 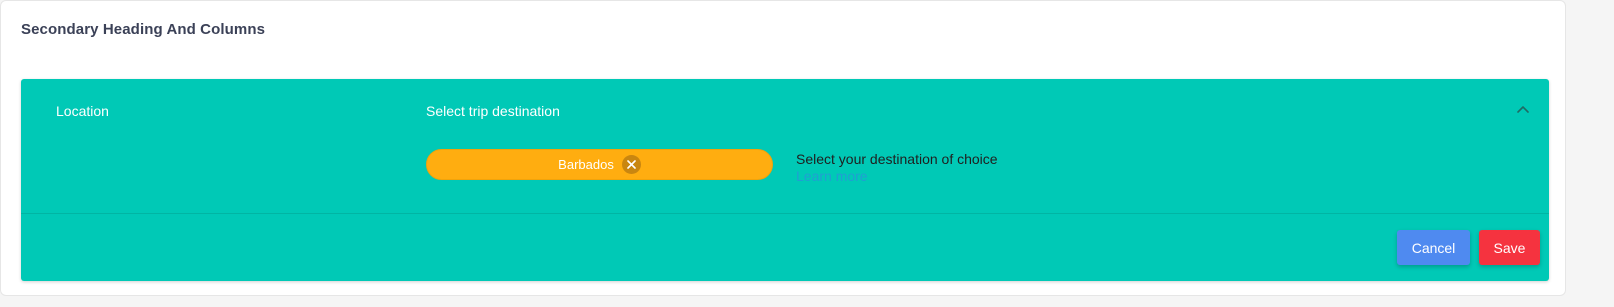 What do you see at coordinates (493, 111) in the screenshot?
I see `column-heading: Select trip destination` at bounding box center [493, 111].